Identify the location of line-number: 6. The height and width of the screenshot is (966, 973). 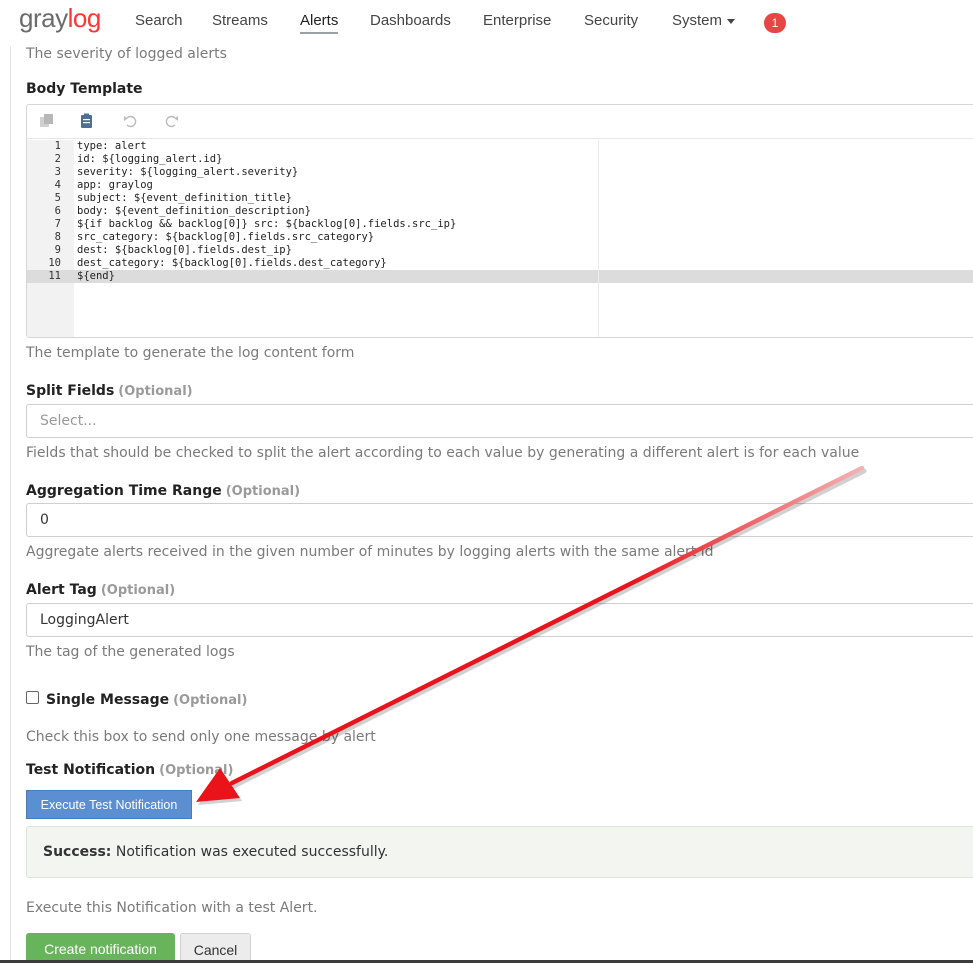
(57, 211).